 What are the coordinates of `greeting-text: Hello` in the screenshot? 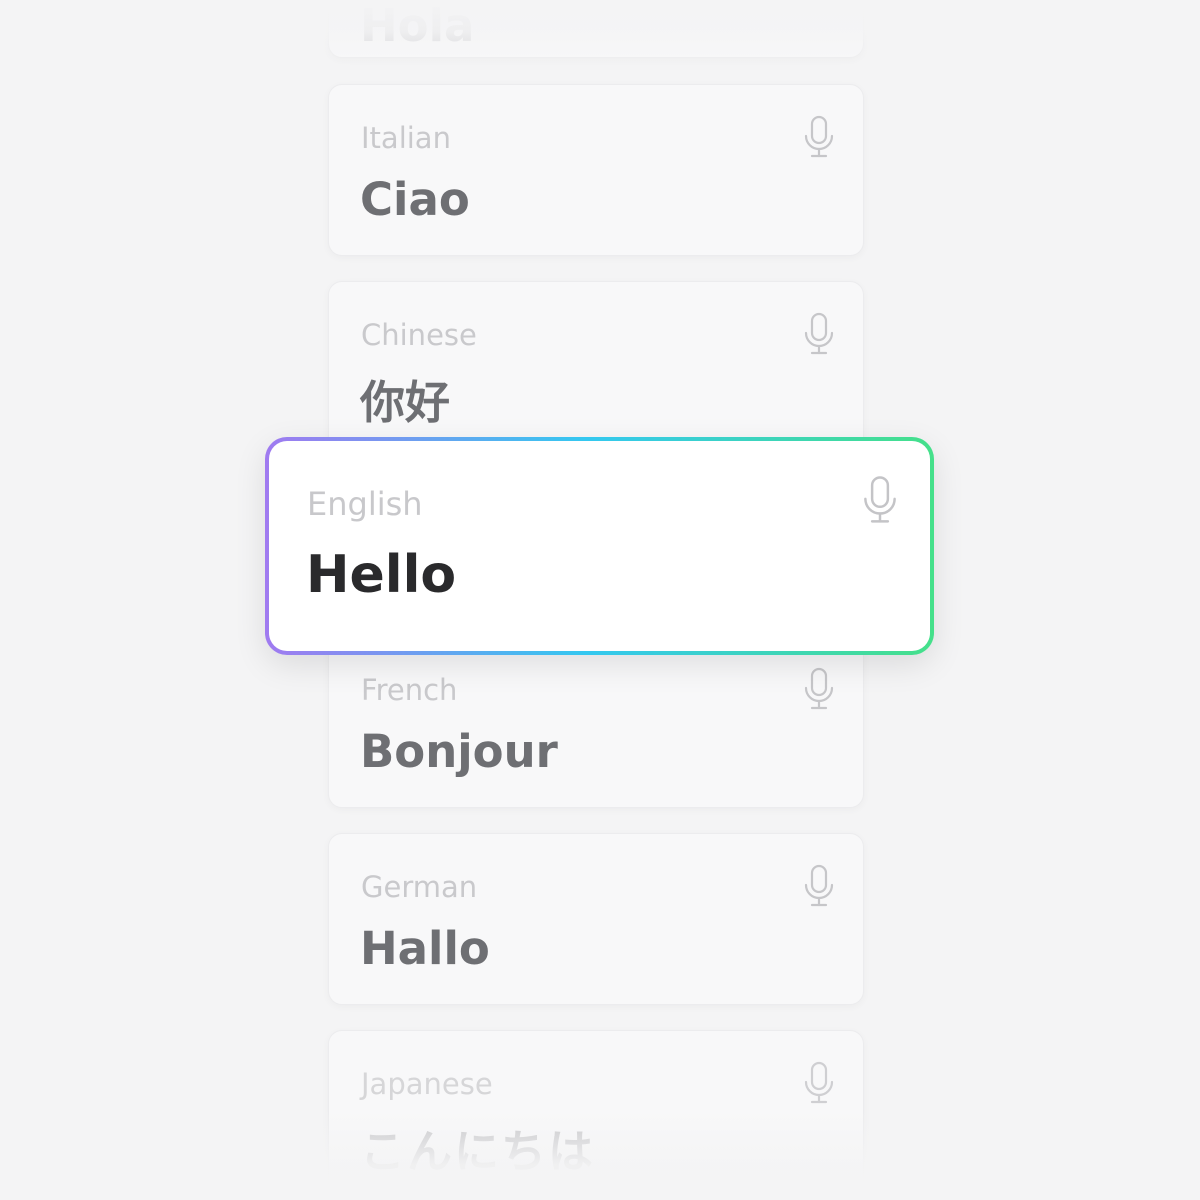 It's located at (381, 575).